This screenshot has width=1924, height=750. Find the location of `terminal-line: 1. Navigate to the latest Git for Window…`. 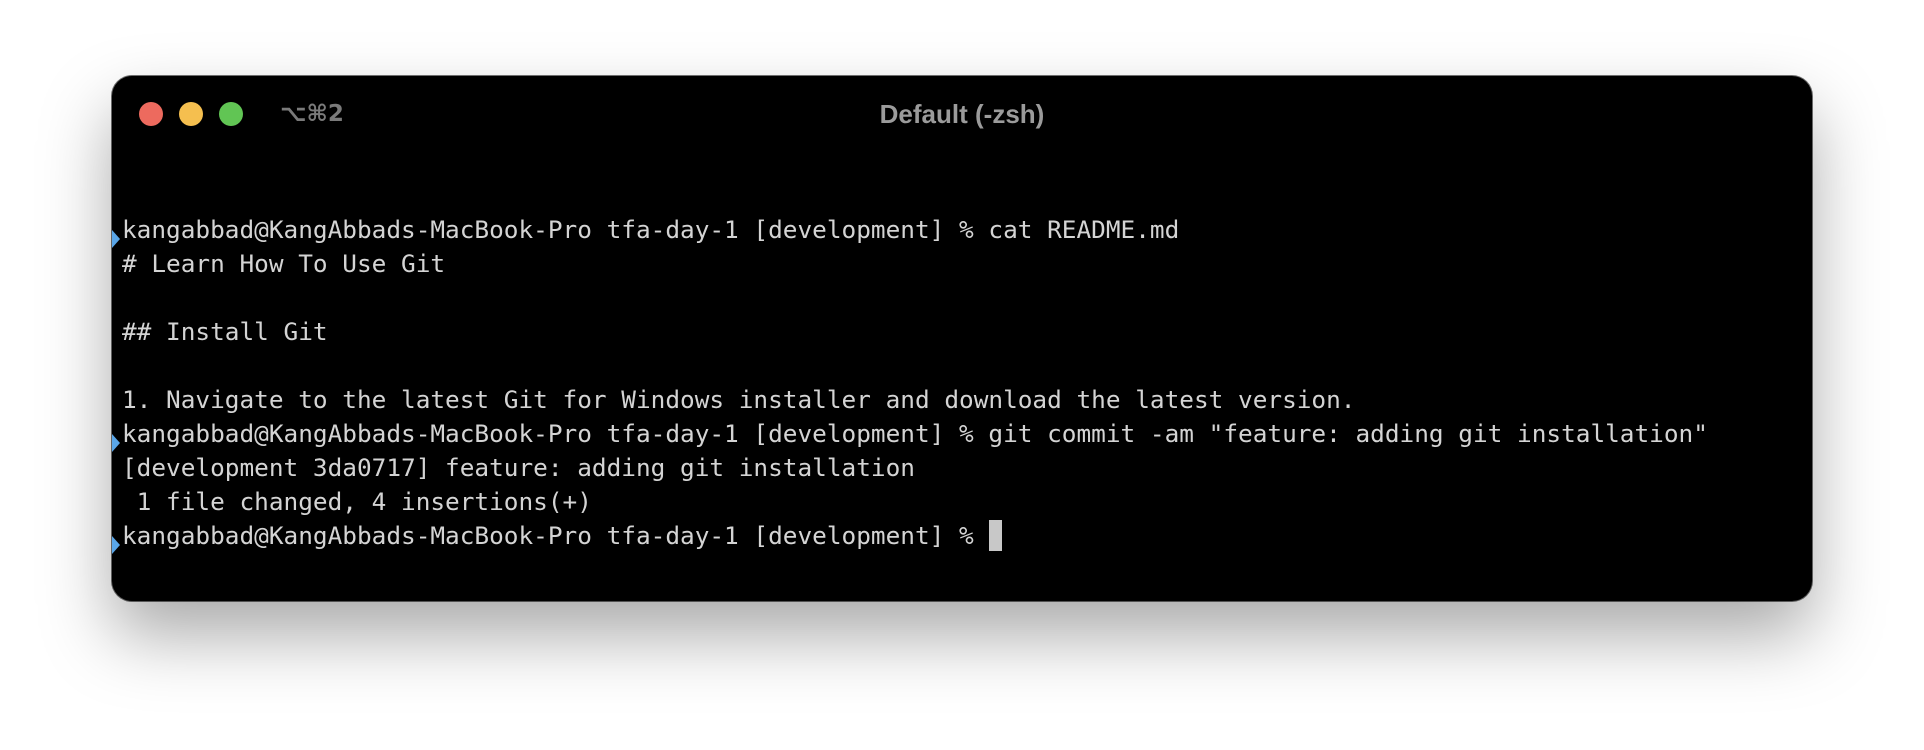

terminal-line: 1. Navigate to the latest Git for Window… is located at coordinates (739, 399).